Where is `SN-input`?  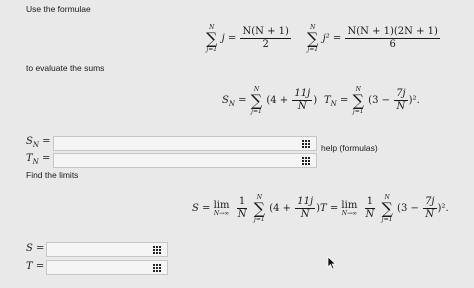 SN-input is located at coordinates (185, 143).